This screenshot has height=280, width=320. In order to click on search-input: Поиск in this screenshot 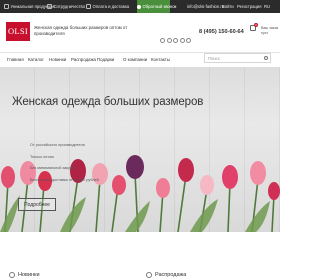, I will do `click(237, 58)`.